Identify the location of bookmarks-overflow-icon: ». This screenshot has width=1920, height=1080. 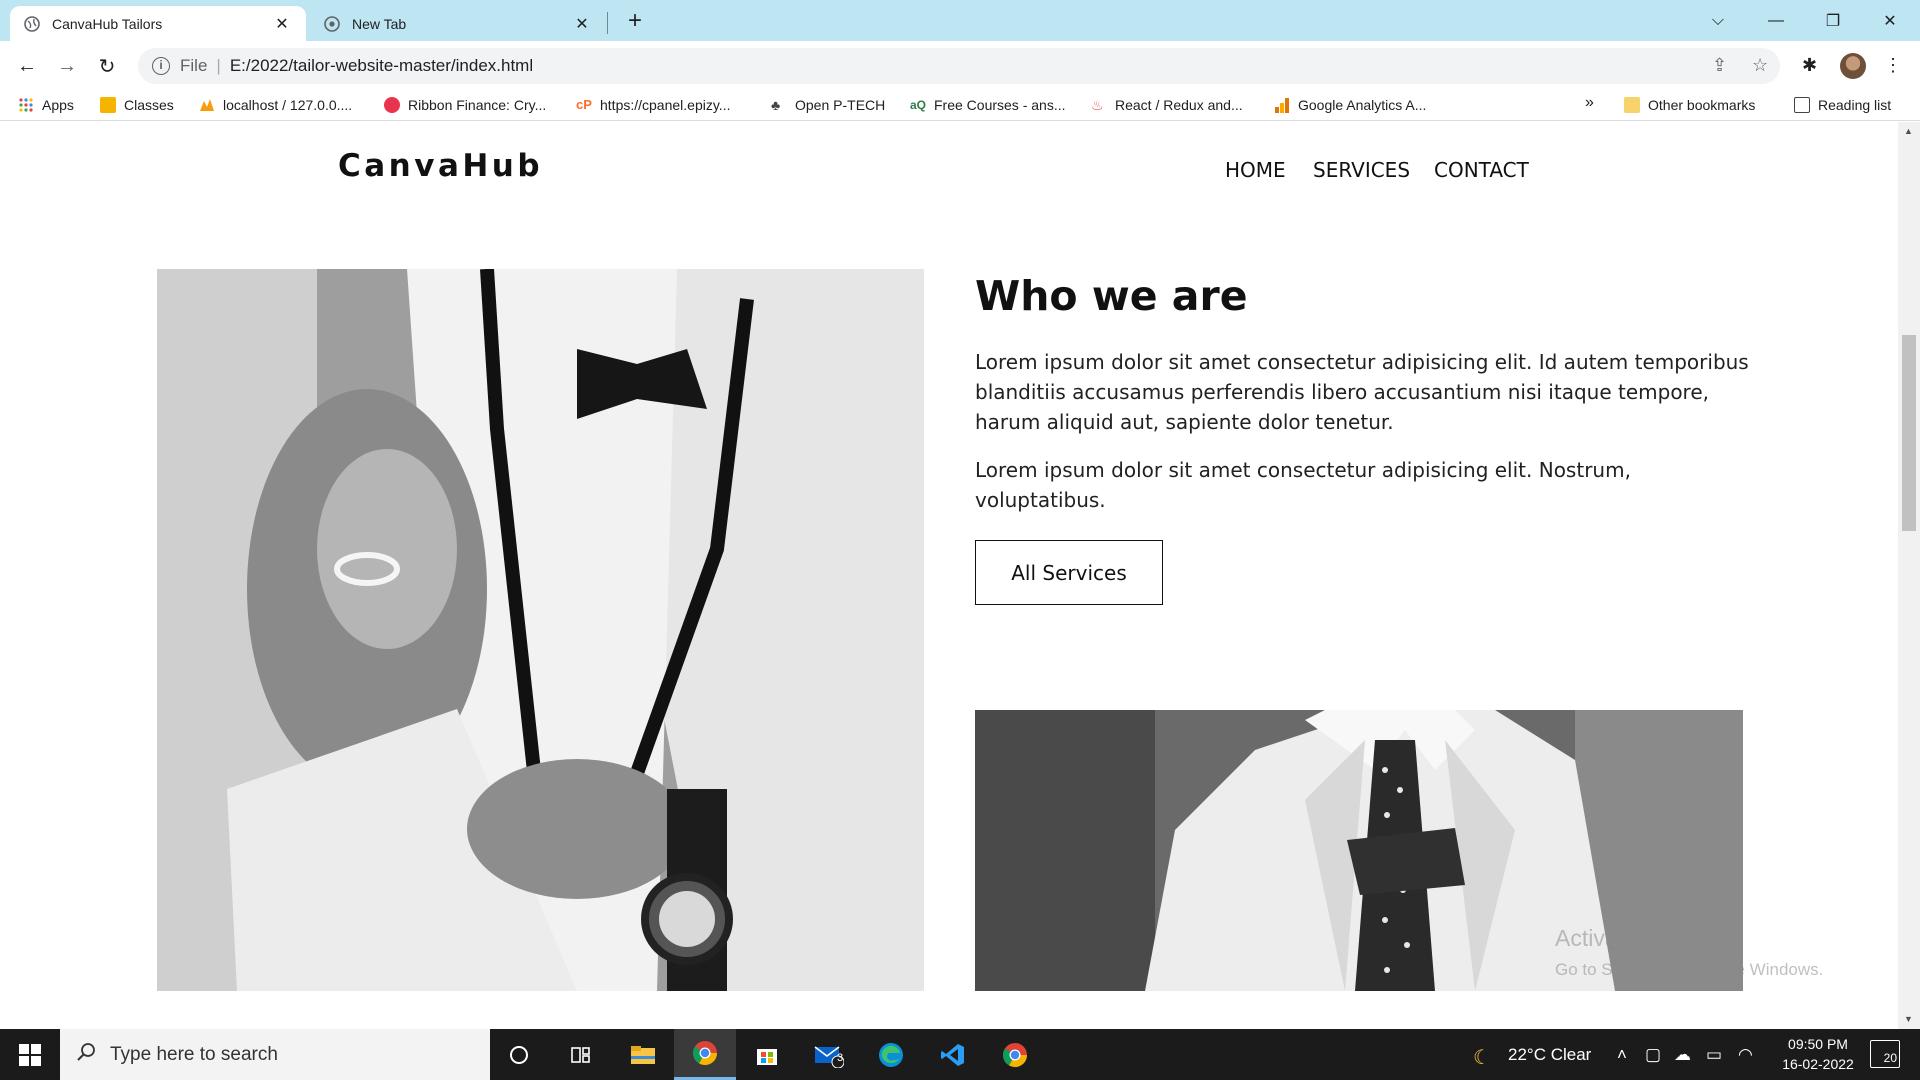
(1589, 103).